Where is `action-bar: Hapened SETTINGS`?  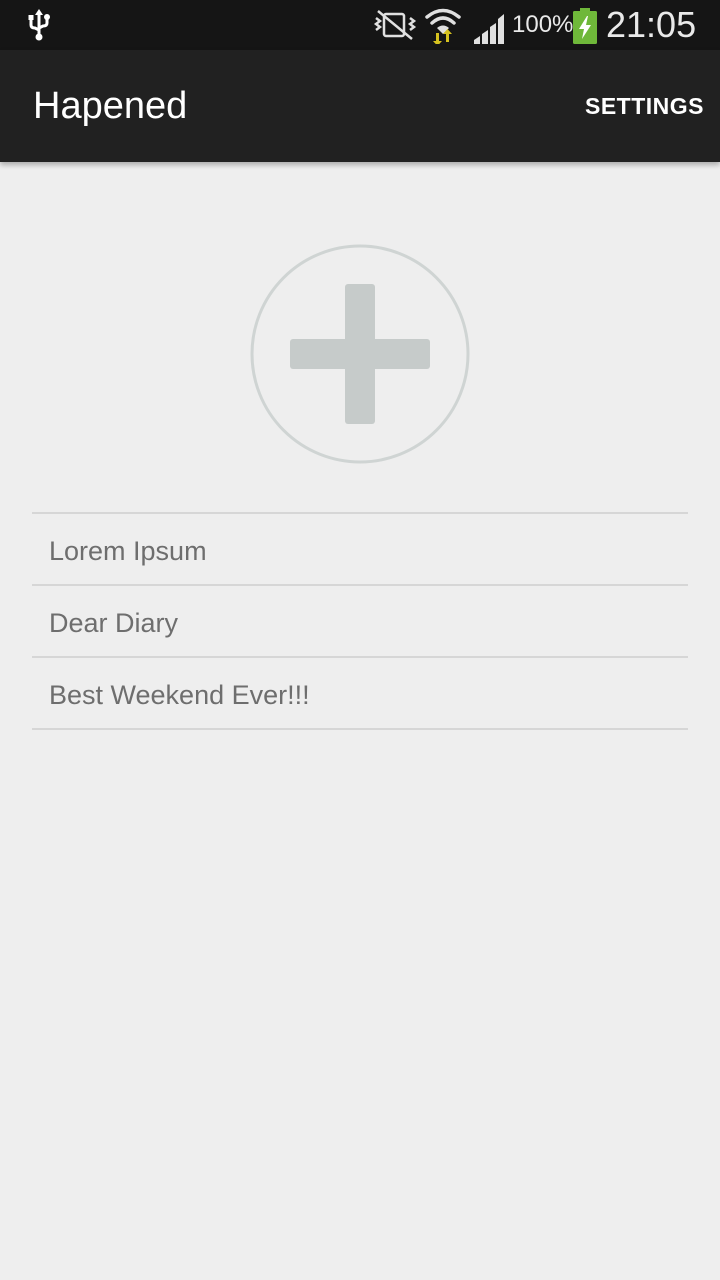 action-bar: Hapened SETTINGS is located at coordinates (360, 106).